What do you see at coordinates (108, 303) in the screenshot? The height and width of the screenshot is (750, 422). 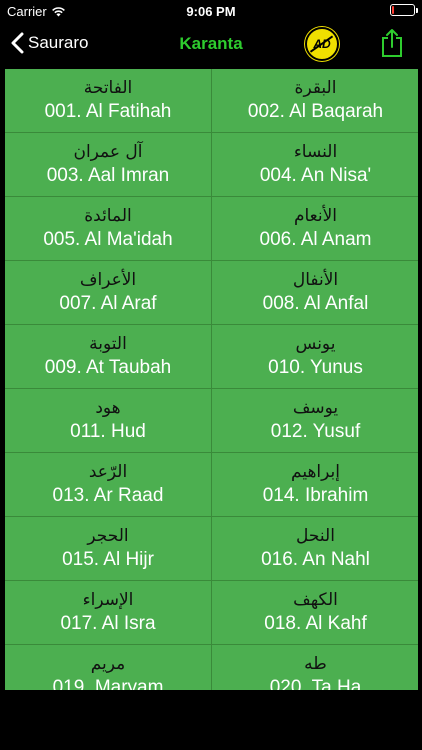 I see `surah-name: 007. Al Araf` at bounding box center [108, 303].